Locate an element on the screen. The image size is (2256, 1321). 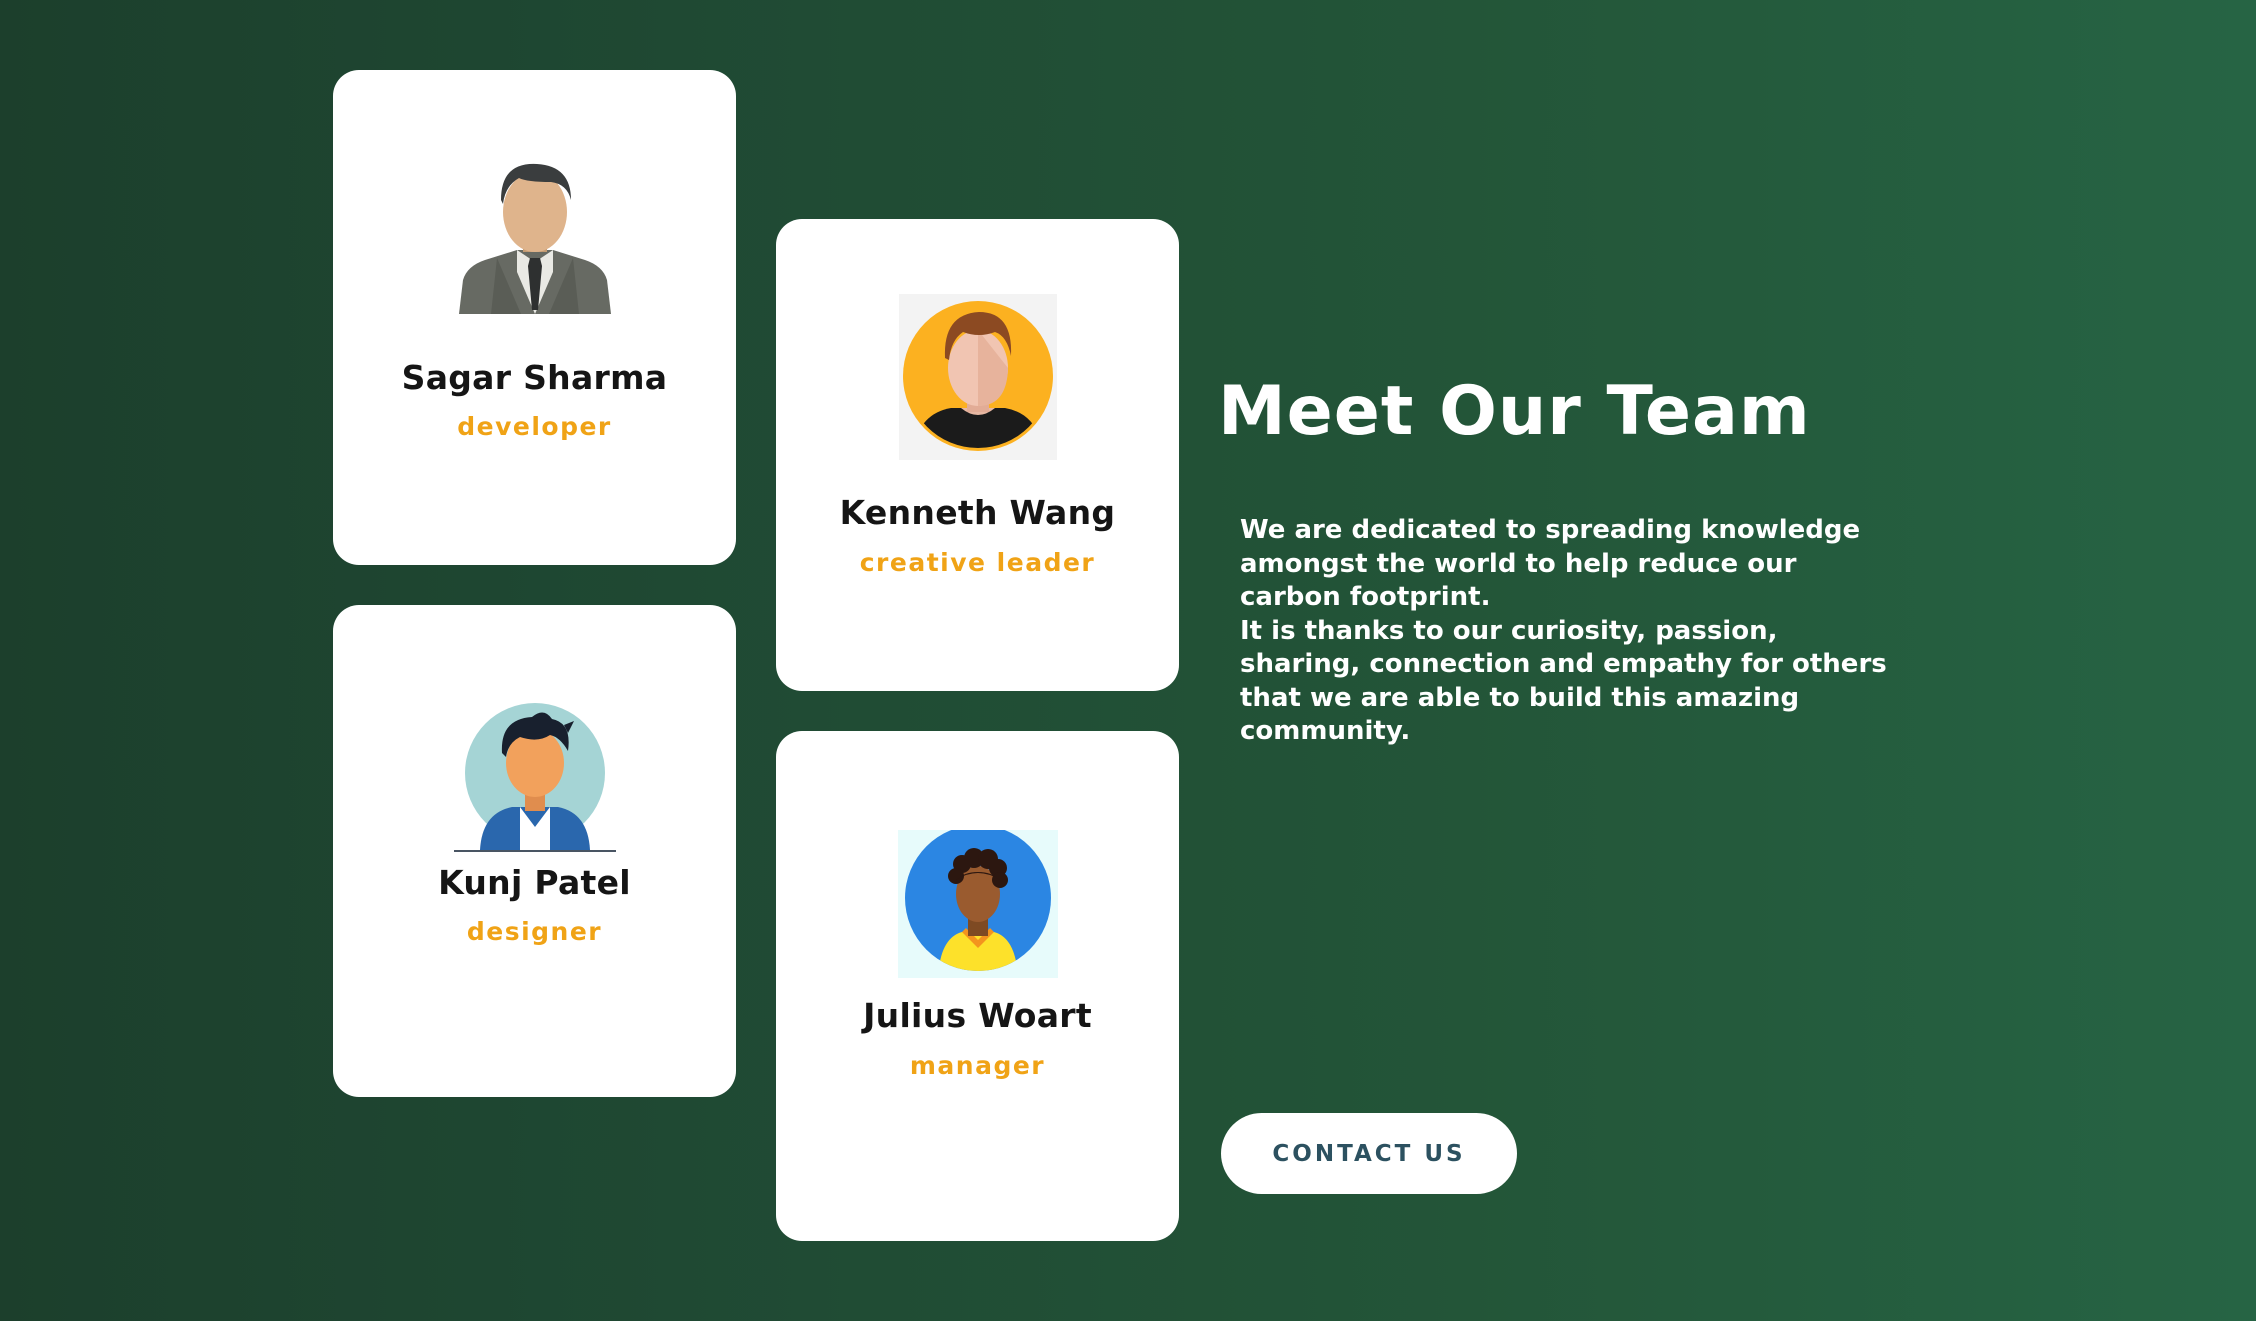
team-card-sagar-sharma: Sagar Sharma developer is located at coordinates (534, 317).